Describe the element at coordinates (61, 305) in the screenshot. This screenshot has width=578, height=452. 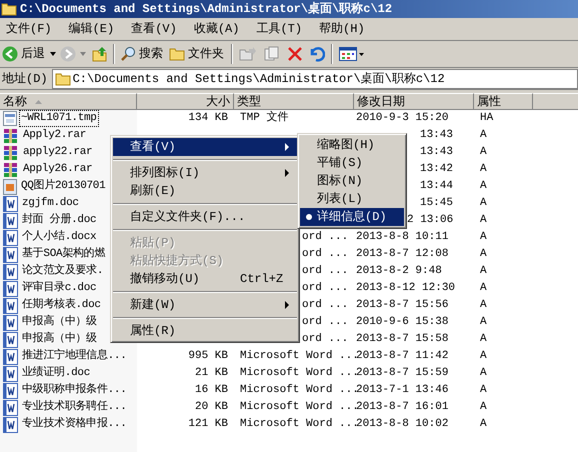
I see `file-name: 任期考核表.doc` at that location.